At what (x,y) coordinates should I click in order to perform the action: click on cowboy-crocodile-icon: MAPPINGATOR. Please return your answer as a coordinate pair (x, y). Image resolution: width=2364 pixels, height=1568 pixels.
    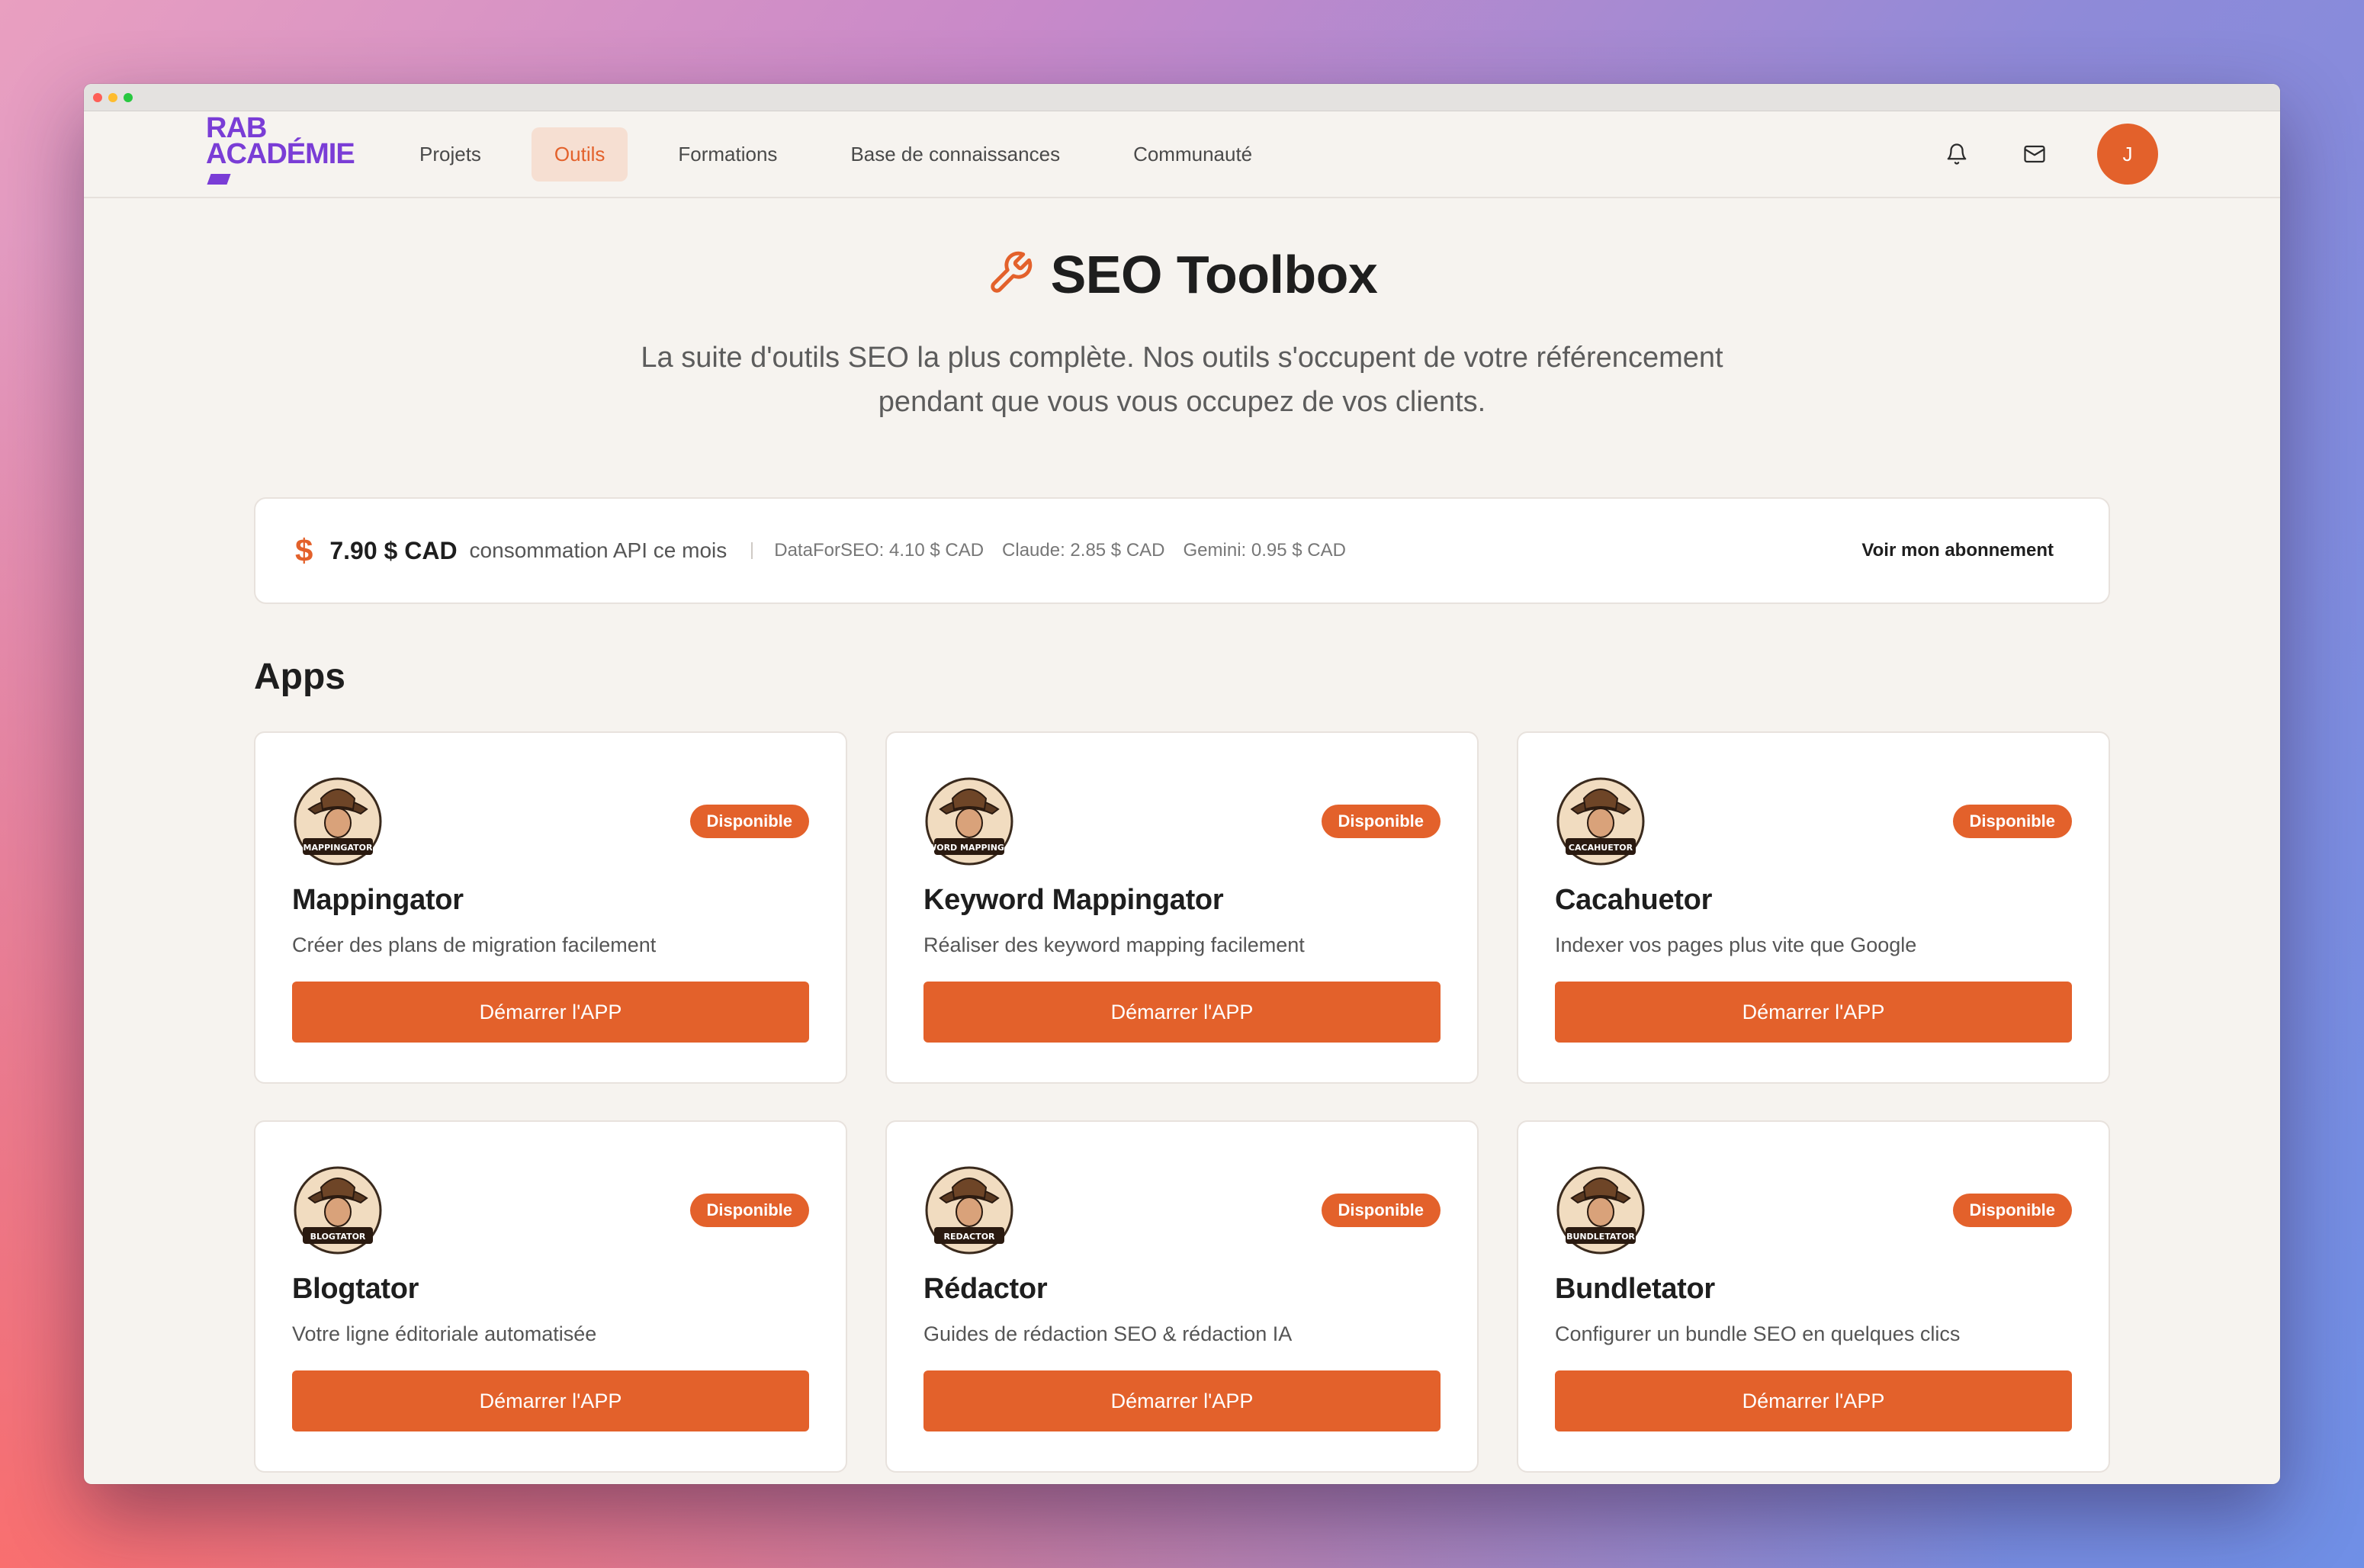
    Looking at the image, I should click on (338, 821).